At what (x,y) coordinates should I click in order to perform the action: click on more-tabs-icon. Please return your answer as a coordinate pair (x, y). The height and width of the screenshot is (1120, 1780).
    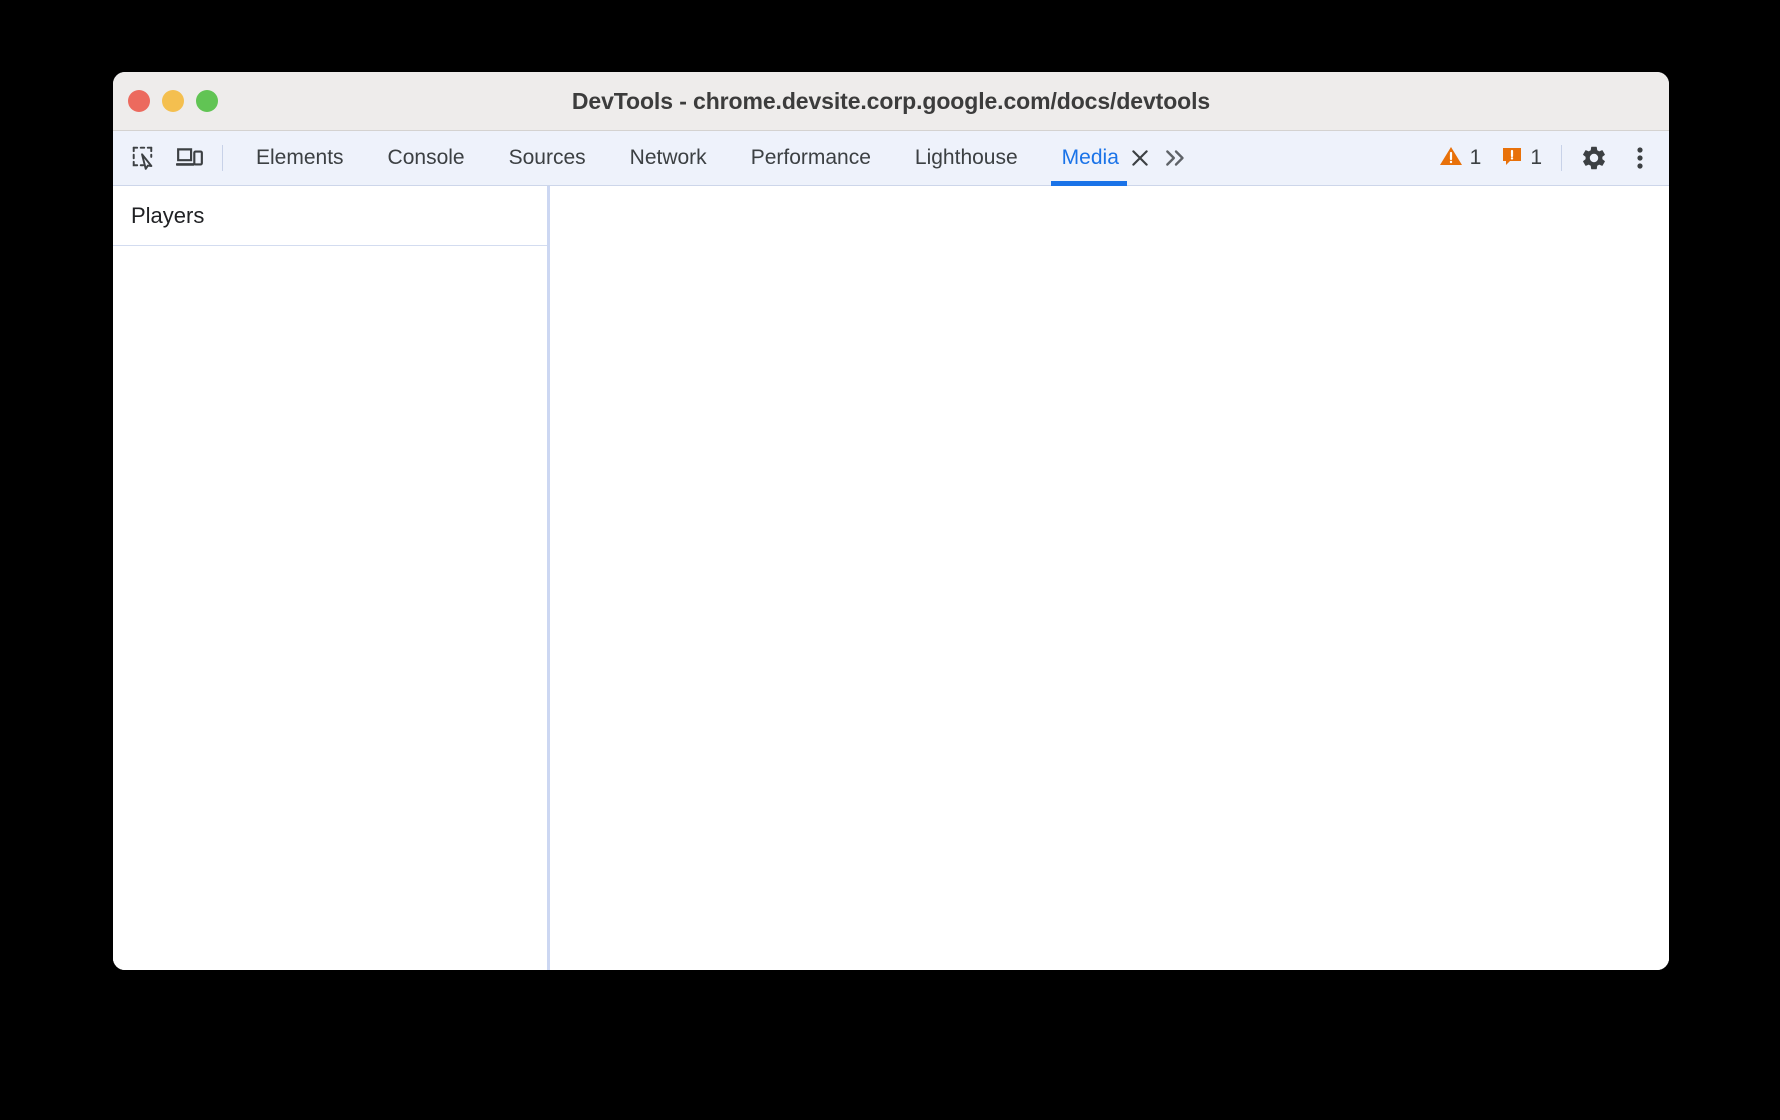
    Looking at the image, I should click on (1179, 158).